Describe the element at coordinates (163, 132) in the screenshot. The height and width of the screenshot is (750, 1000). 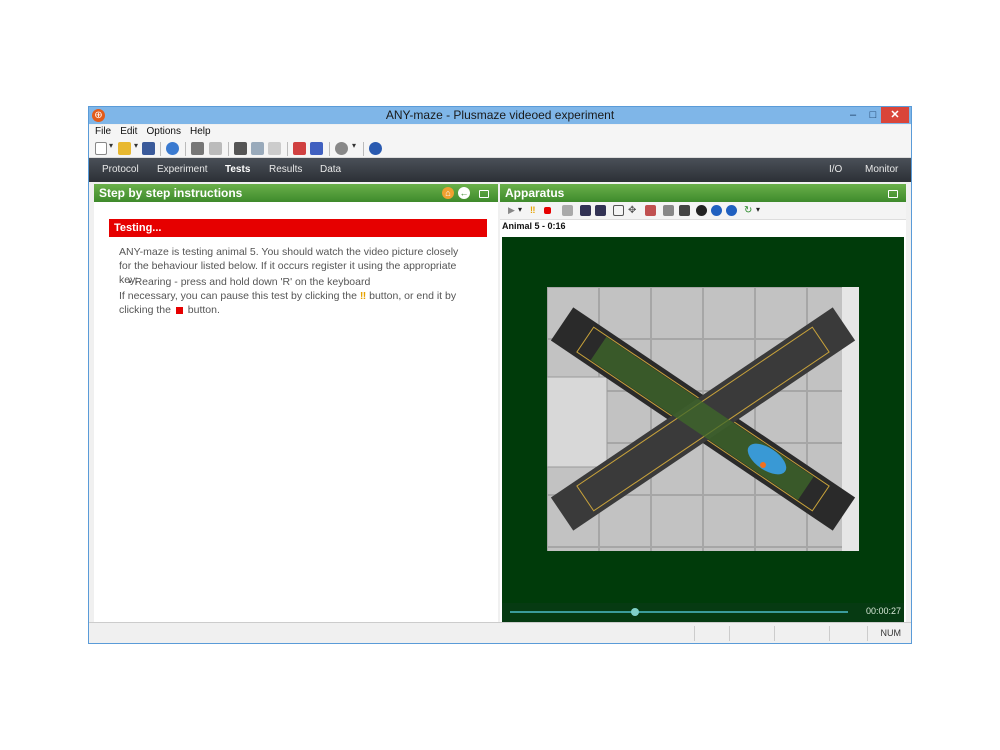
I see `menu-options: Options` at that location.